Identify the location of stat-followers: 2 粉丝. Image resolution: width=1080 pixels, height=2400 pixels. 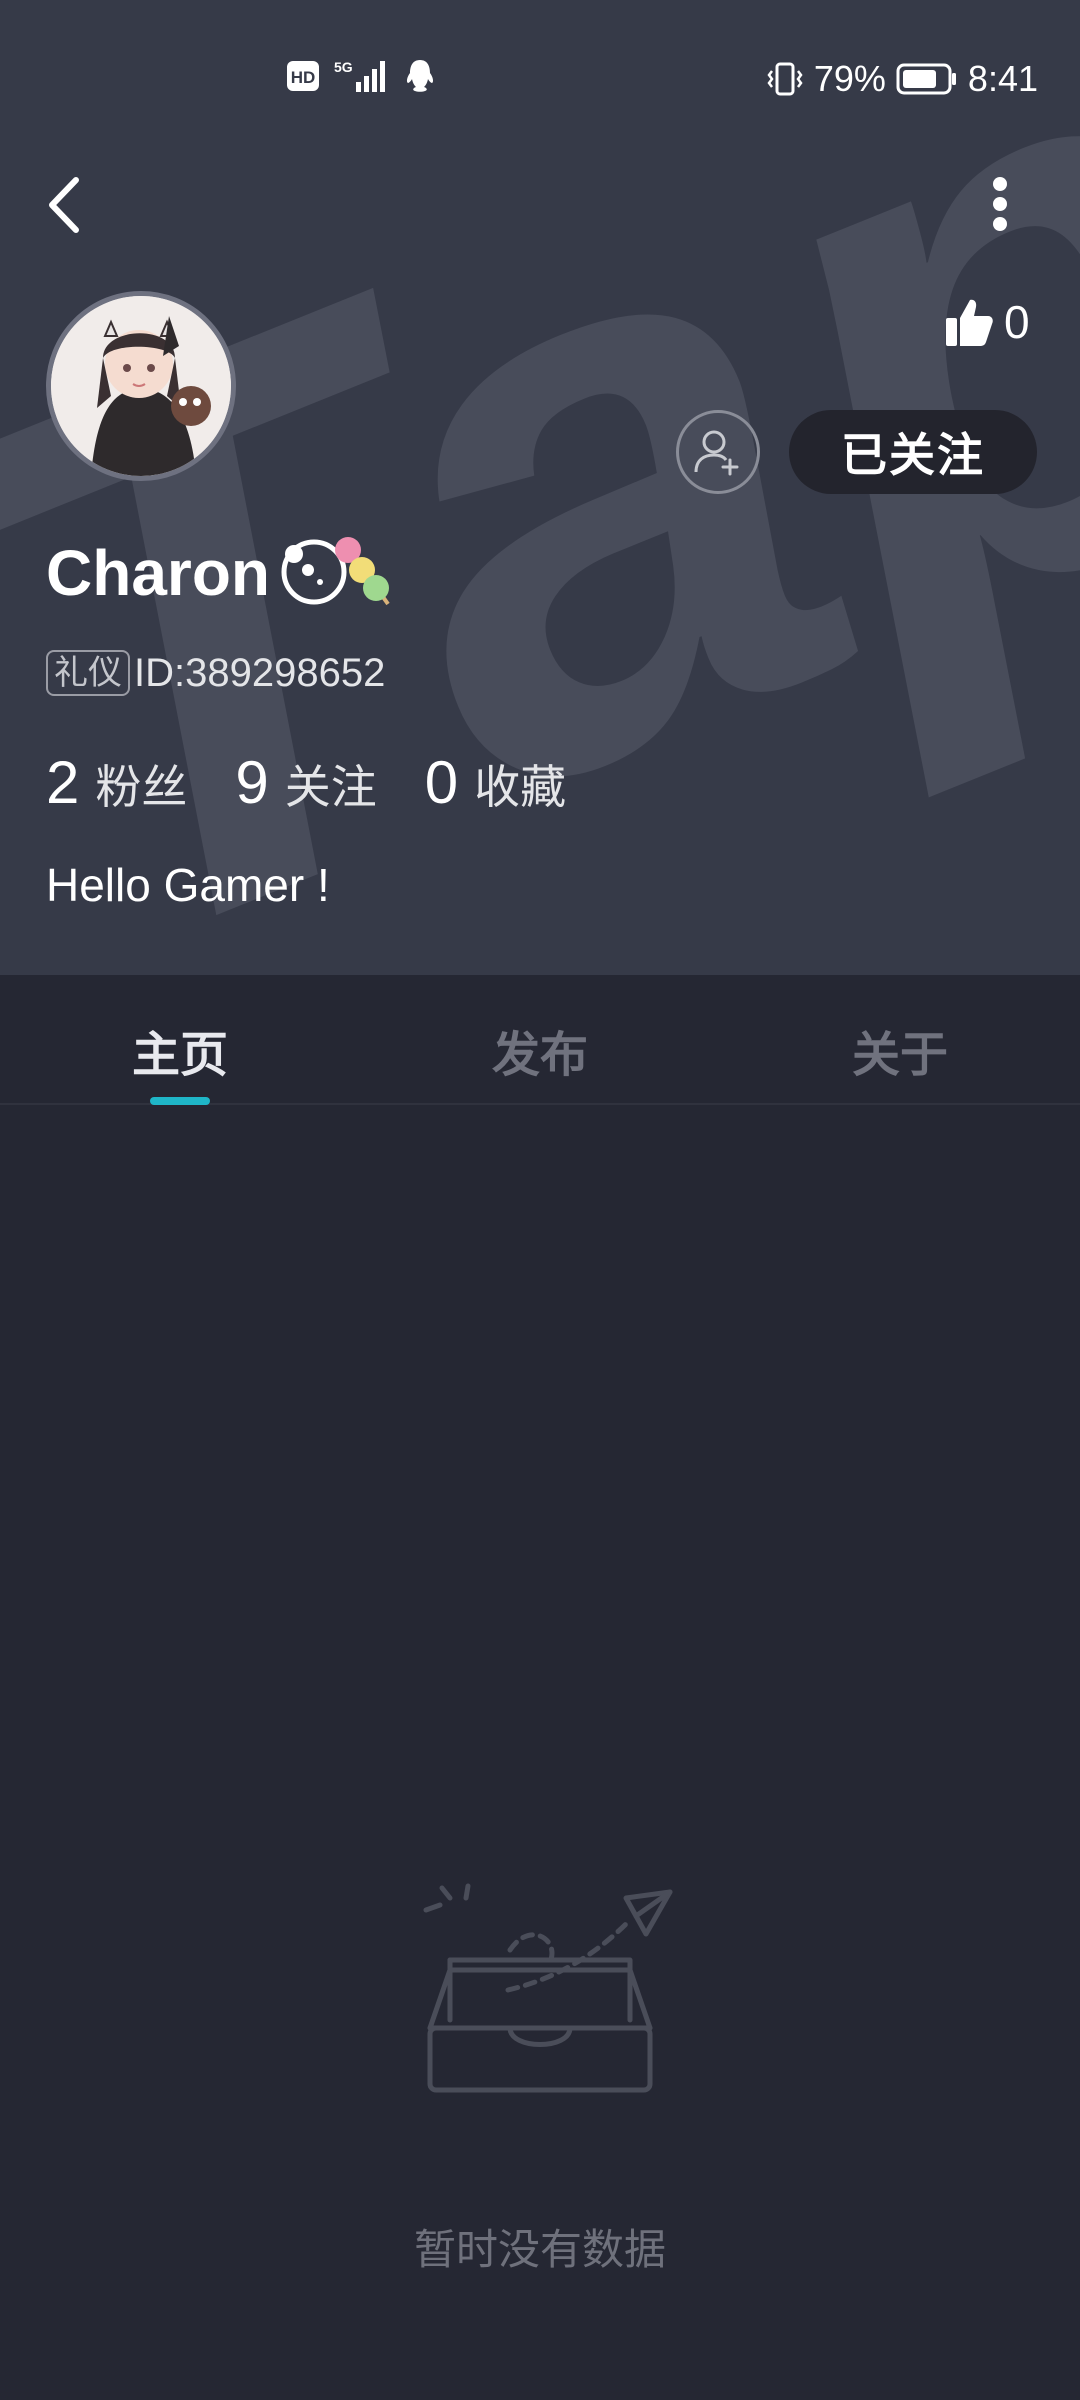
(116, 782).